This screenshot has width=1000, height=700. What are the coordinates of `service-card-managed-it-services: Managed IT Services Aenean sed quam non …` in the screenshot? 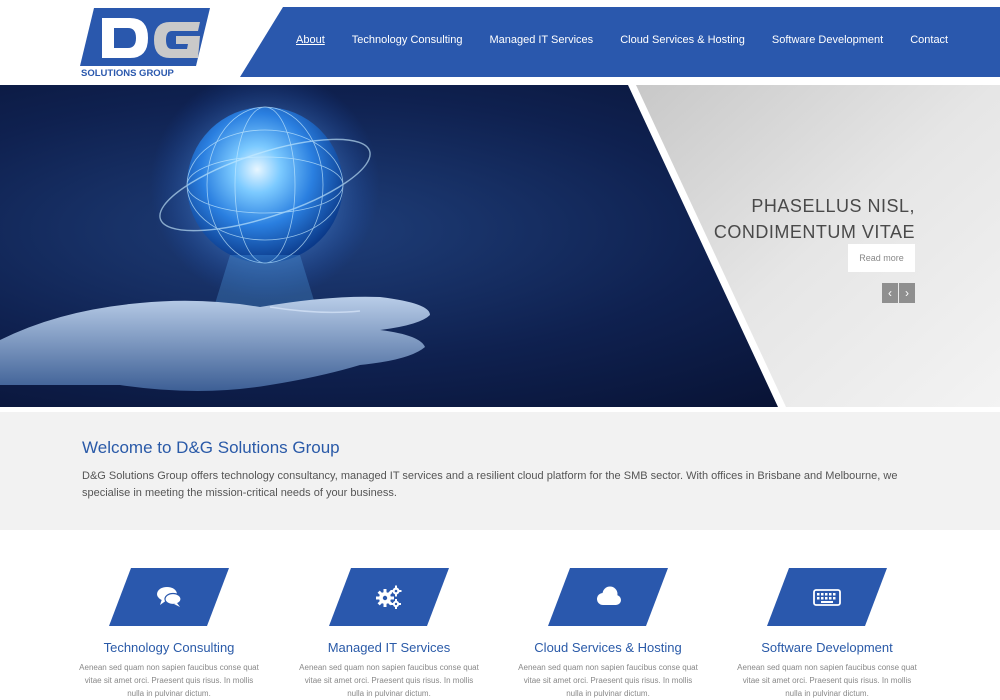 It's located at (389, 634).